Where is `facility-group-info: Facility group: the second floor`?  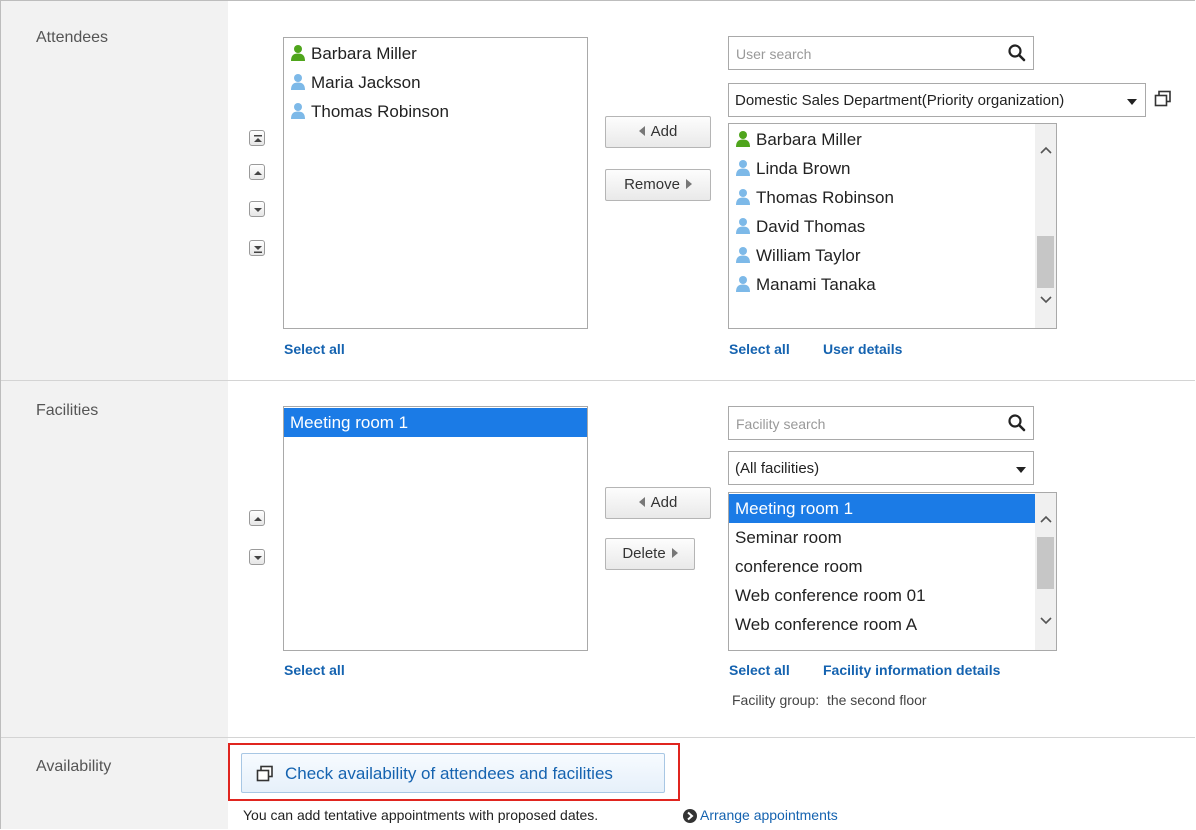
facility-group-info: Facility group: the second floor is located at coordinates (829, 700).